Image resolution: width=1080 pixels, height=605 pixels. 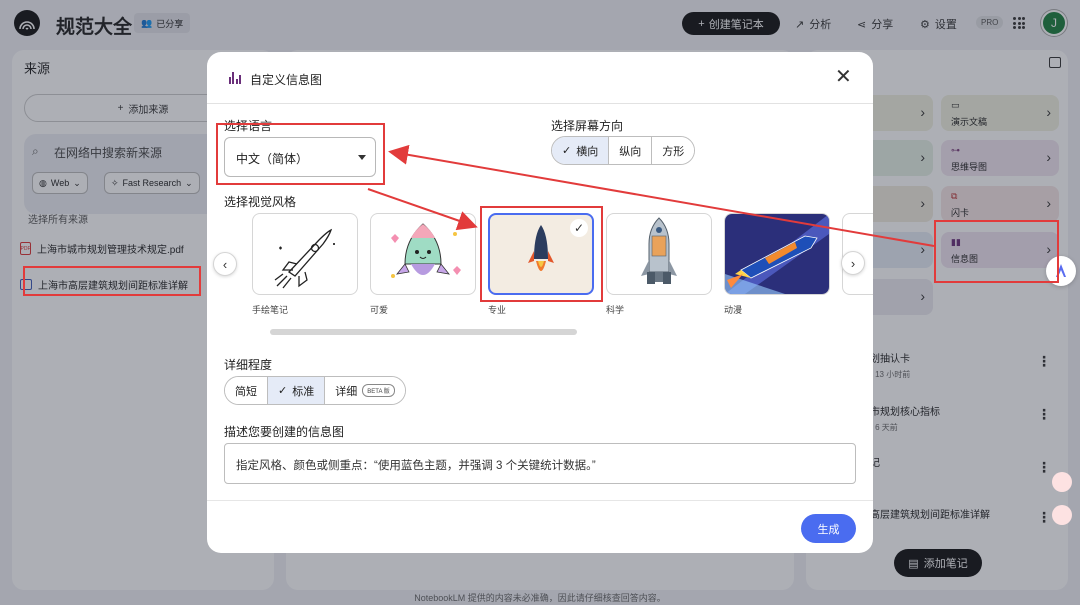 I want to click on infographic-icon, so click(x=235, y=78).